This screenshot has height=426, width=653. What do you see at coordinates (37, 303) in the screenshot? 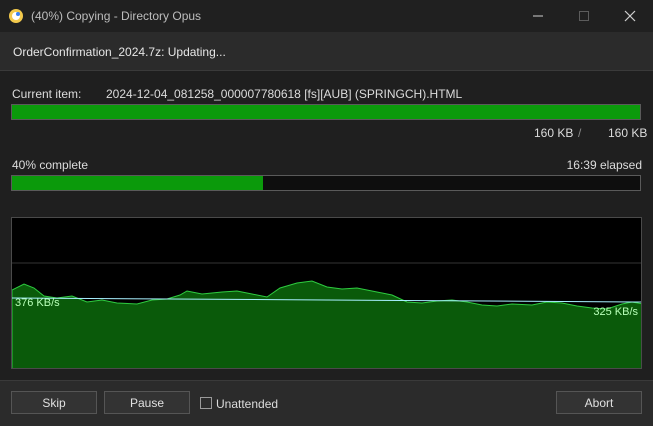
I see `rate-left-label: 376 KB/s` at bounding box center [37, 303].